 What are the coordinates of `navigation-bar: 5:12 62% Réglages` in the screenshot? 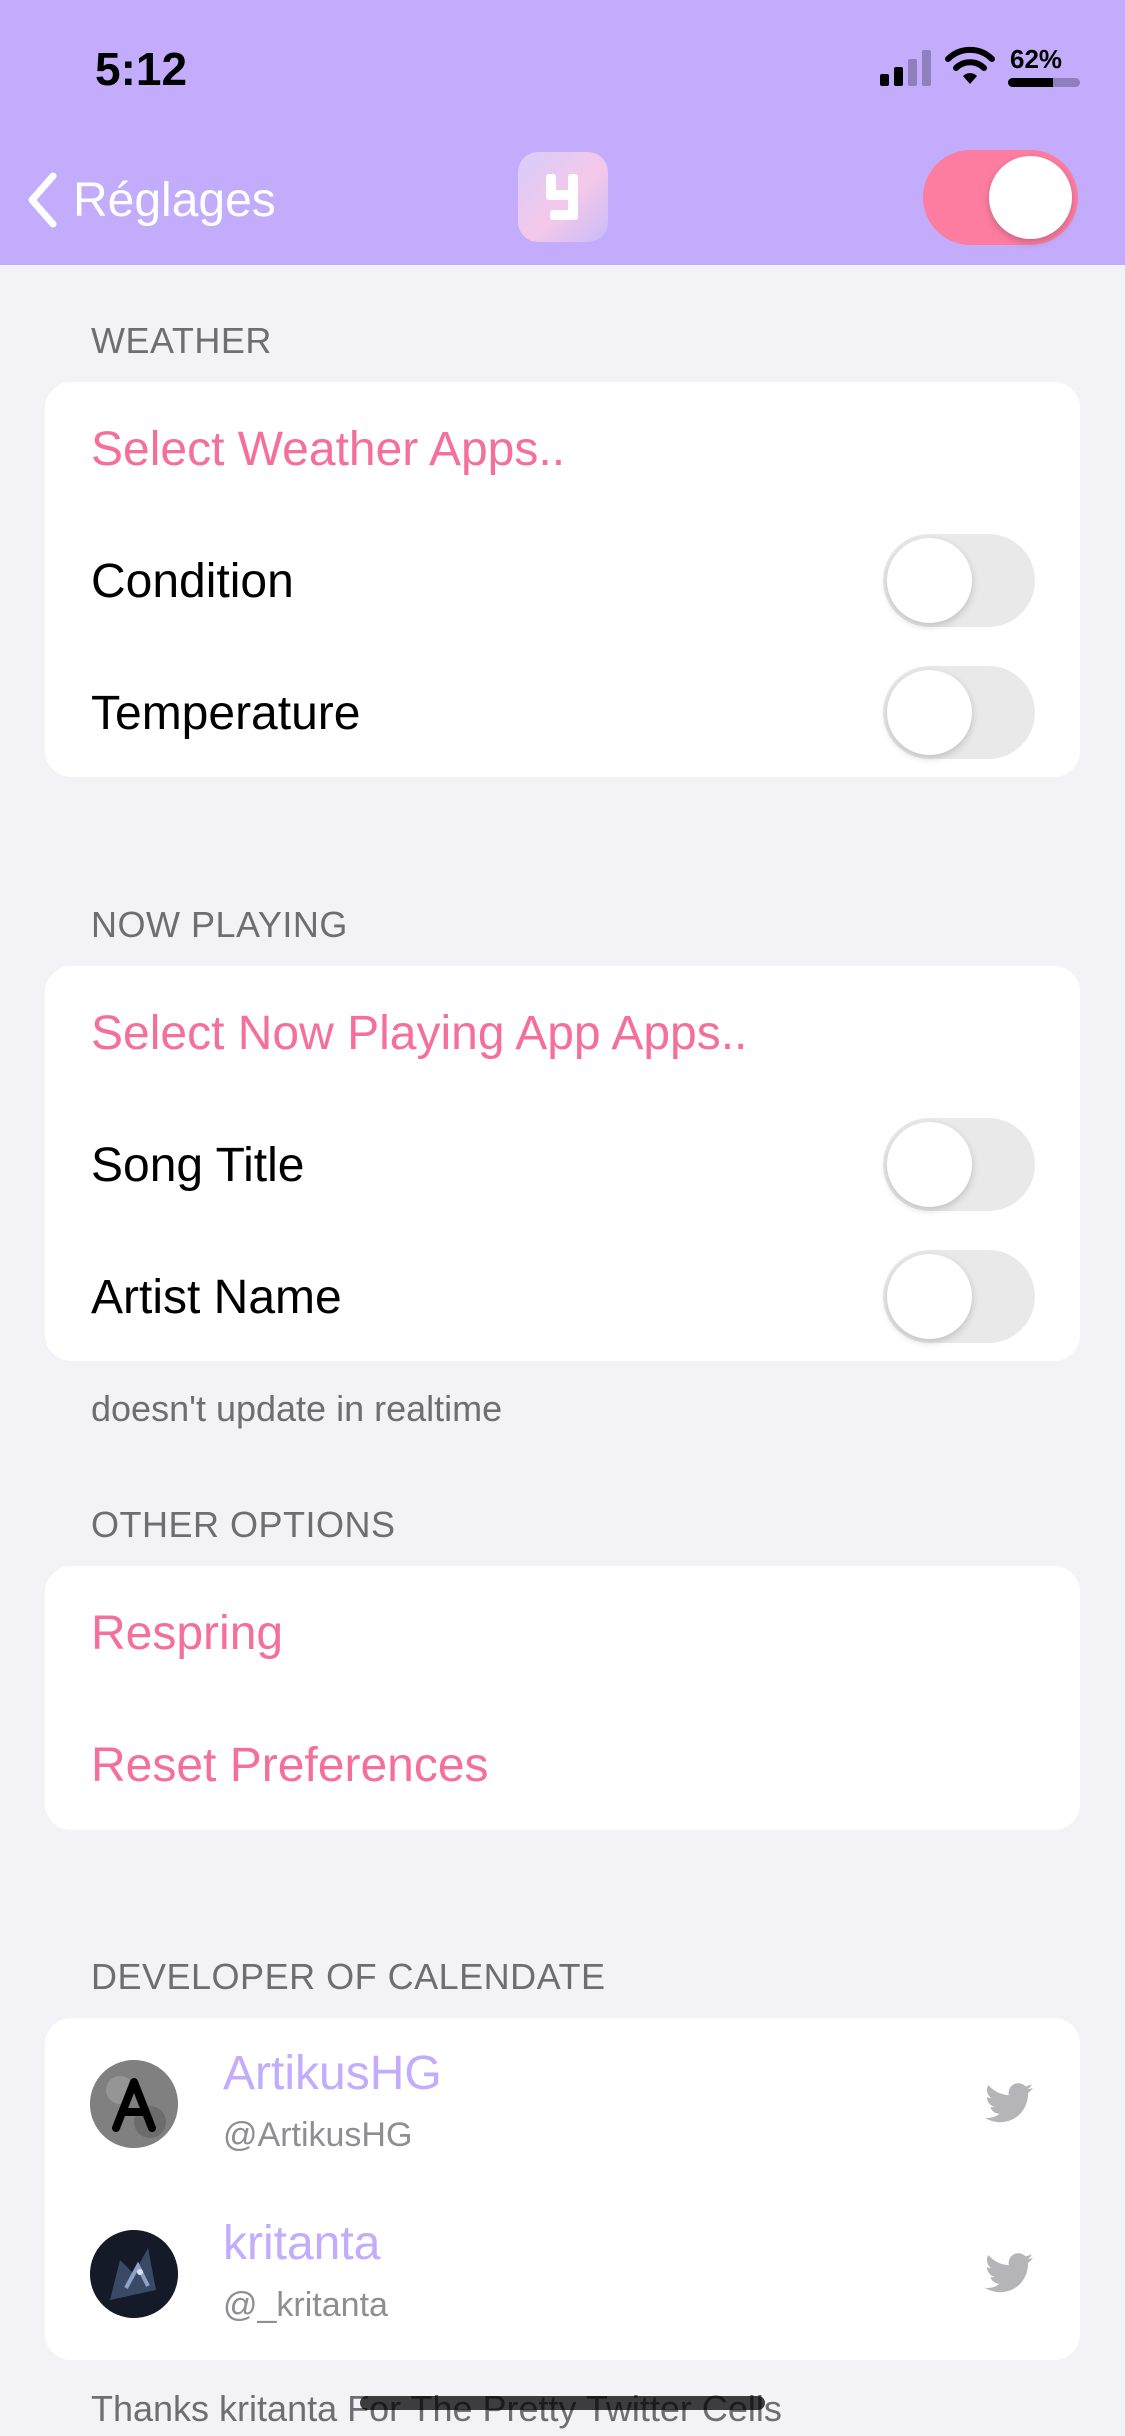 It's located at (562, 132).